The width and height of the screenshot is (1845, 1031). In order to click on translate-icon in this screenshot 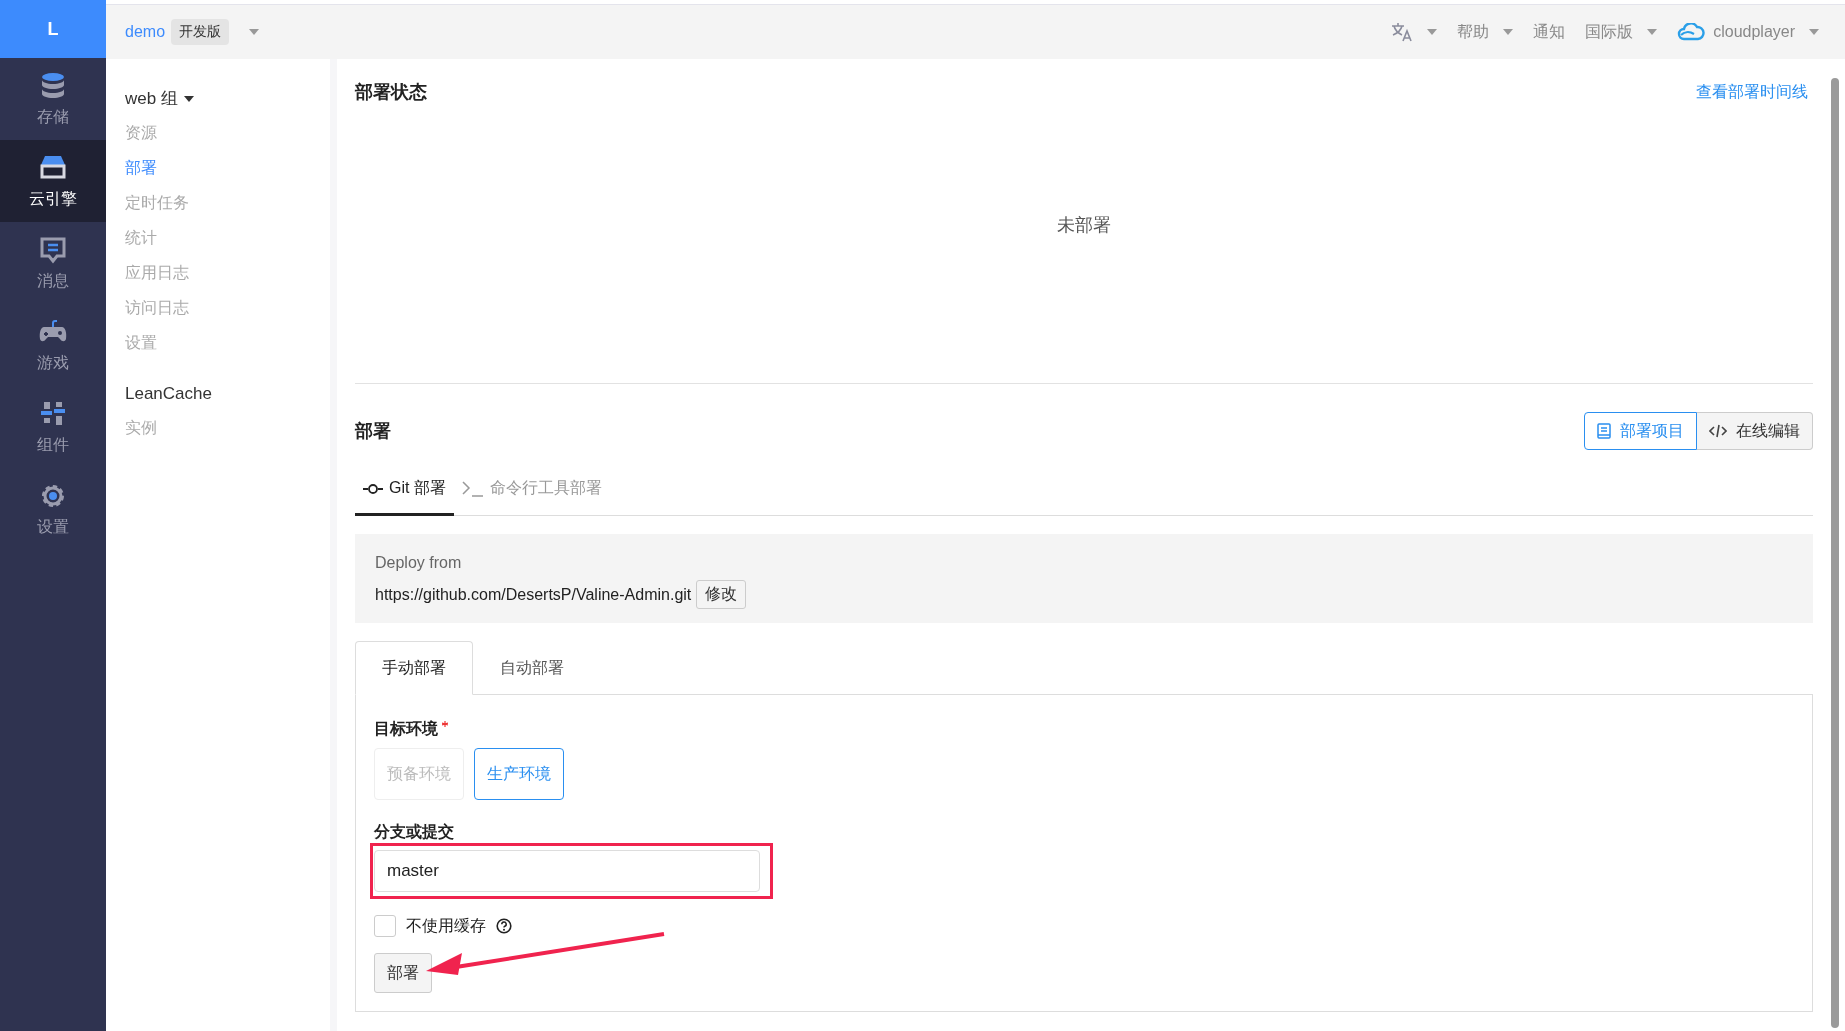, I will do `click(1402, 32)`.